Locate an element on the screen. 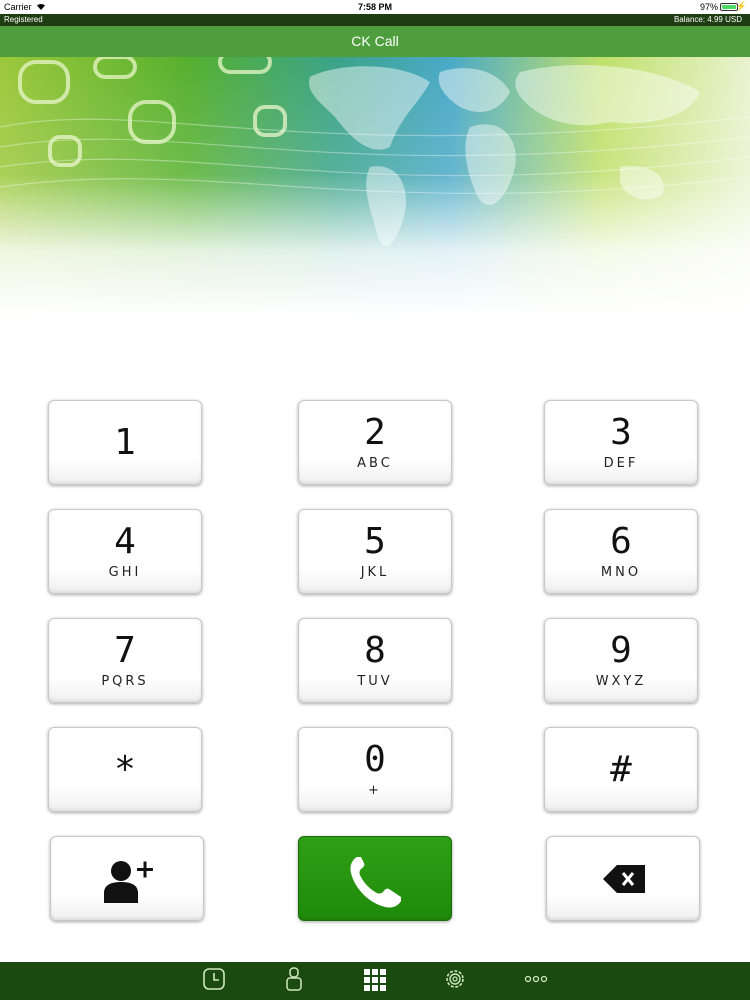  status-bar: Carrier 7:58 PM 97% ⚡ is located at coordinates (375, 7).